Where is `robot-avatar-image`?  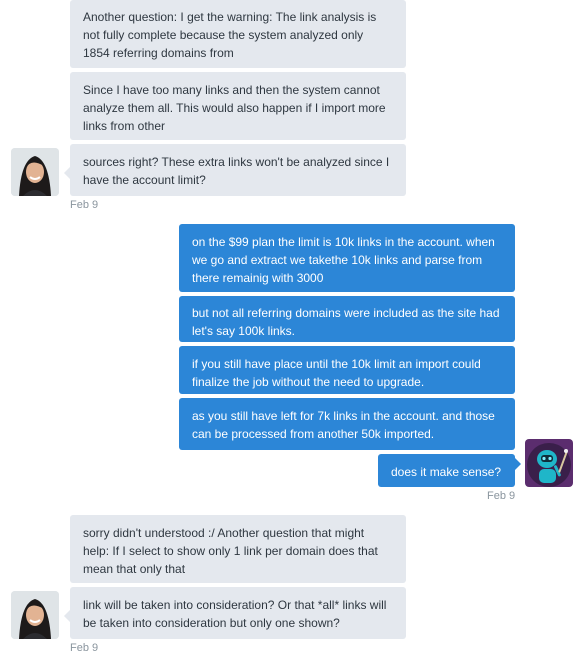
robot-avatar-image is located at coordinates (549, 463).